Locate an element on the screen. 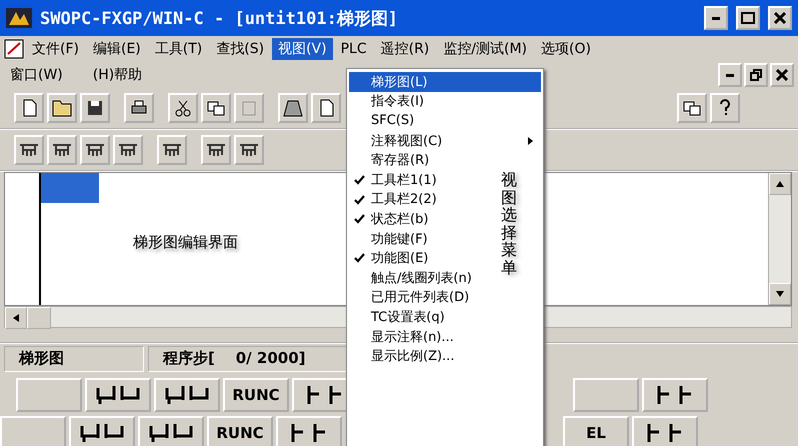 This screenshot has width=798, height=446. editor-annotation: 梯形图编辑界面 is located at coordinates (185, 242).